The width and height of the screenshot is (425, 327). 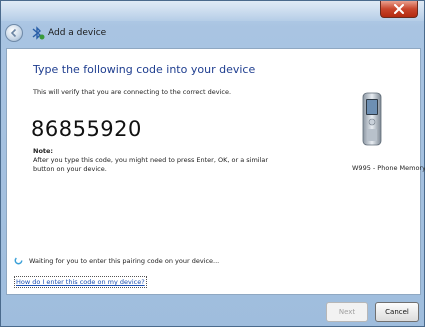 I want to click on note-label: Note:, so click(x=43, y=151).